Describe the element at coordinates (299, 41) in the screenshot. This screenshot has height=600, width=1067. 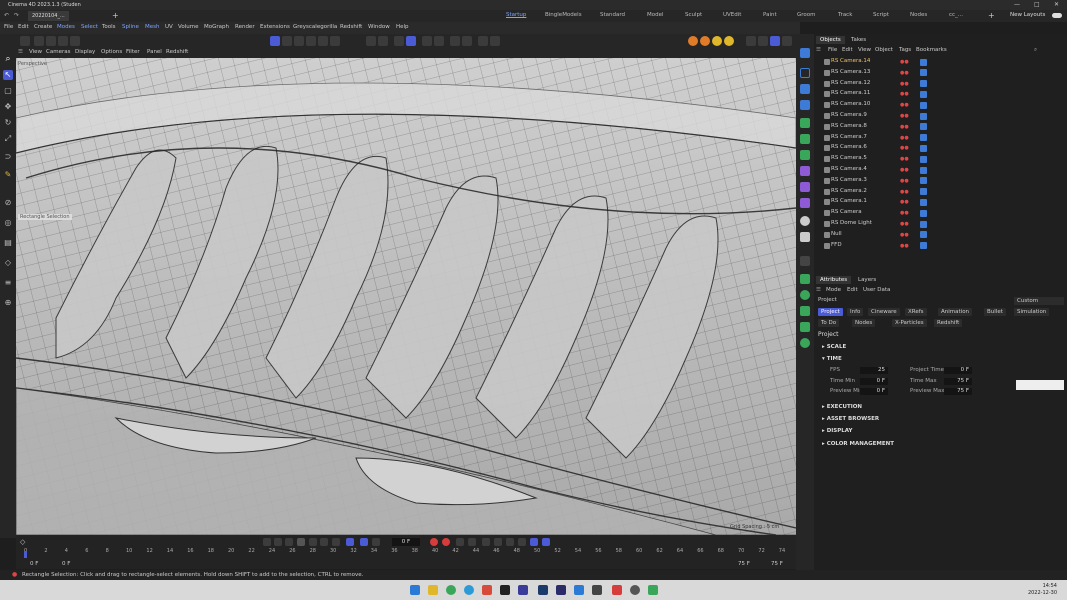
I see `polygons-mode-icon` at that location.